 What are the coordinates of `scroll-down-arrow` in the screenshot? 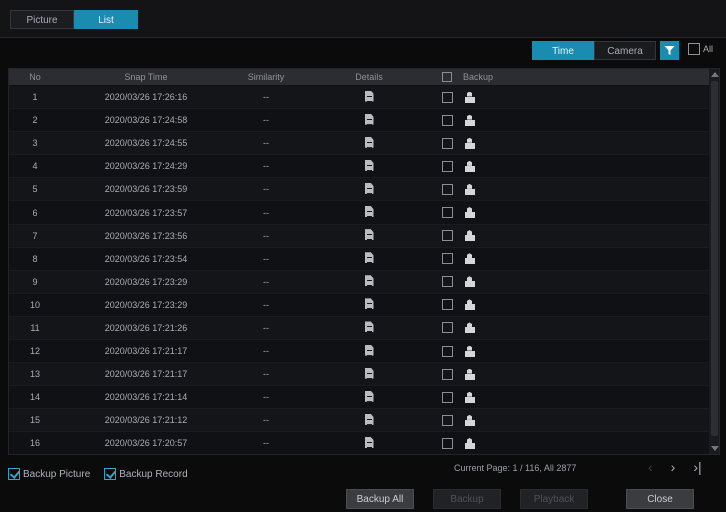 It's located at (715, 448).